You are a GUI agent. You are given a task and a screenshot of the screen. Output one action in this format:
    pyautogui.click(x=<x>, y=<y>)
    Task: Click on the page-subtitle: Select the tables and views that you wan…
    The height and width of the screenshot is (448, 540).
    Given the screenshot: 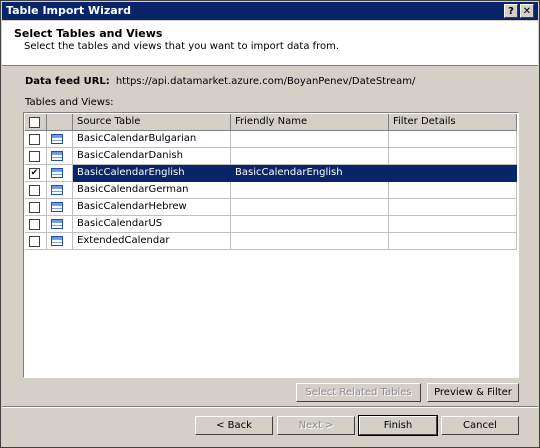 What is the action you would take?
    pyautogui.click(x=182, y=46)
    